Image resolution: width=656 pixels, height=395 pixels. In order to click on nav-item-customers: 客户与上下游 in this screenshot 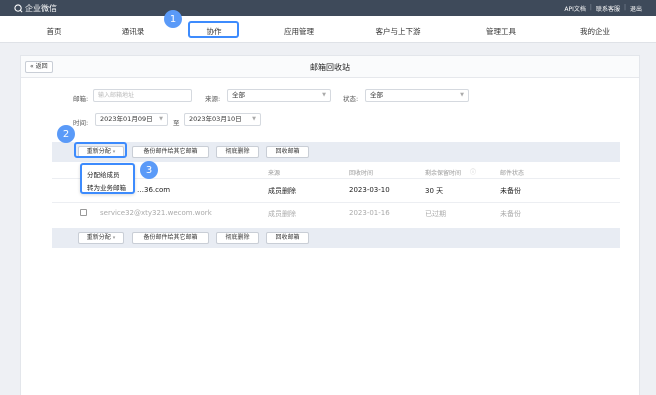, I will do `click(398, 31)`.